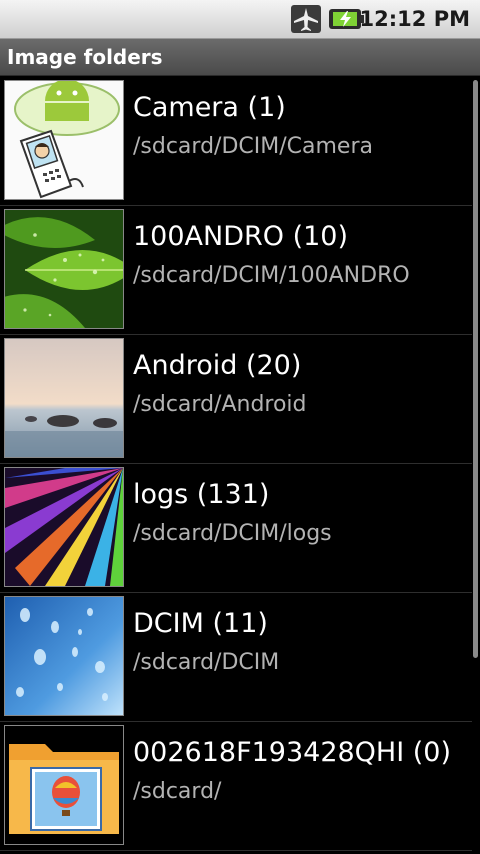 This screenshot has height=854, width=480. I want to click on green-leaf-thumbnail, so click(64, 269).